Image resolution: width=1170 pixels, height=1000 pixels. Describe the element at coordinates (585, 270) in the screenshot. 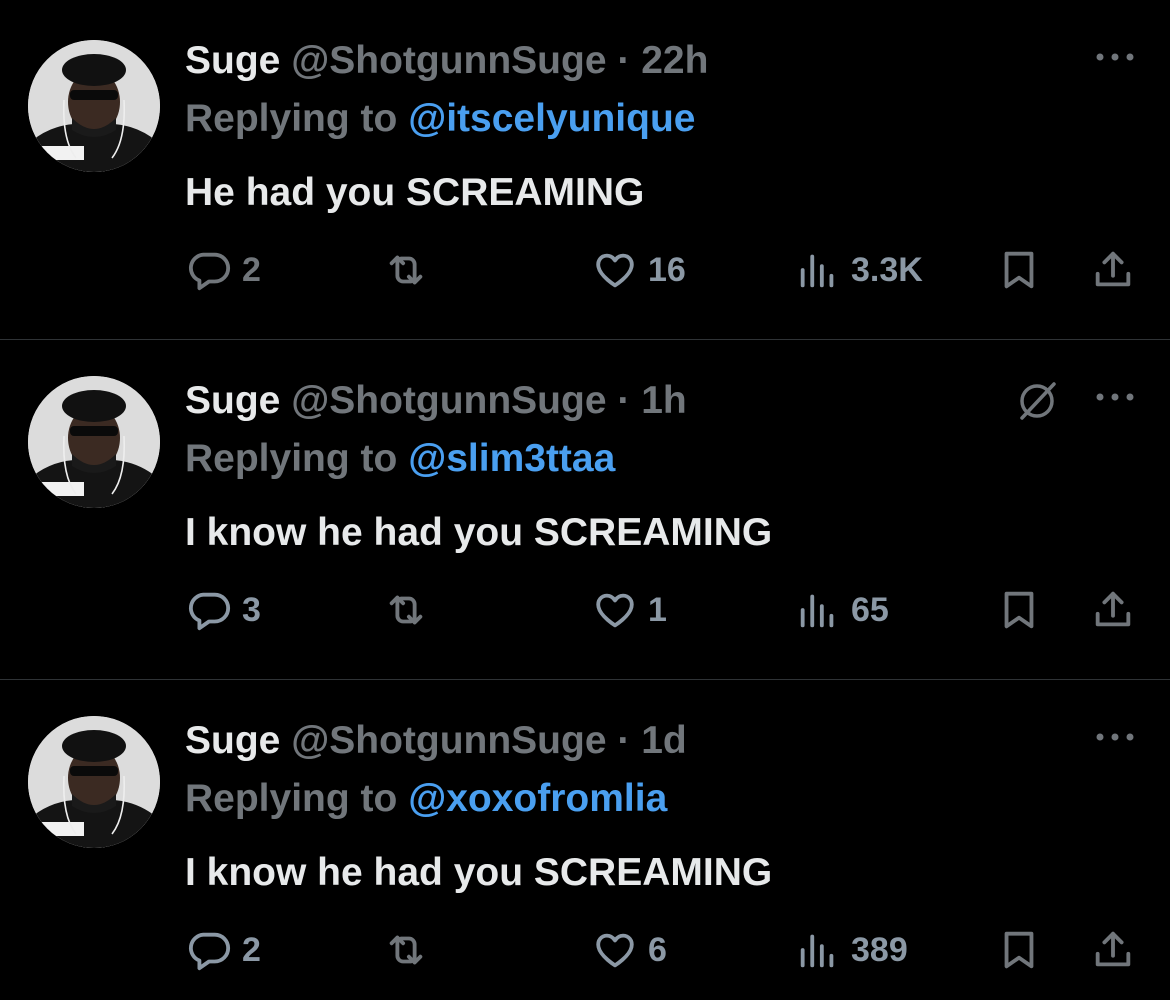

I see `tweet-actions: 2 16 3.3K` at that location.